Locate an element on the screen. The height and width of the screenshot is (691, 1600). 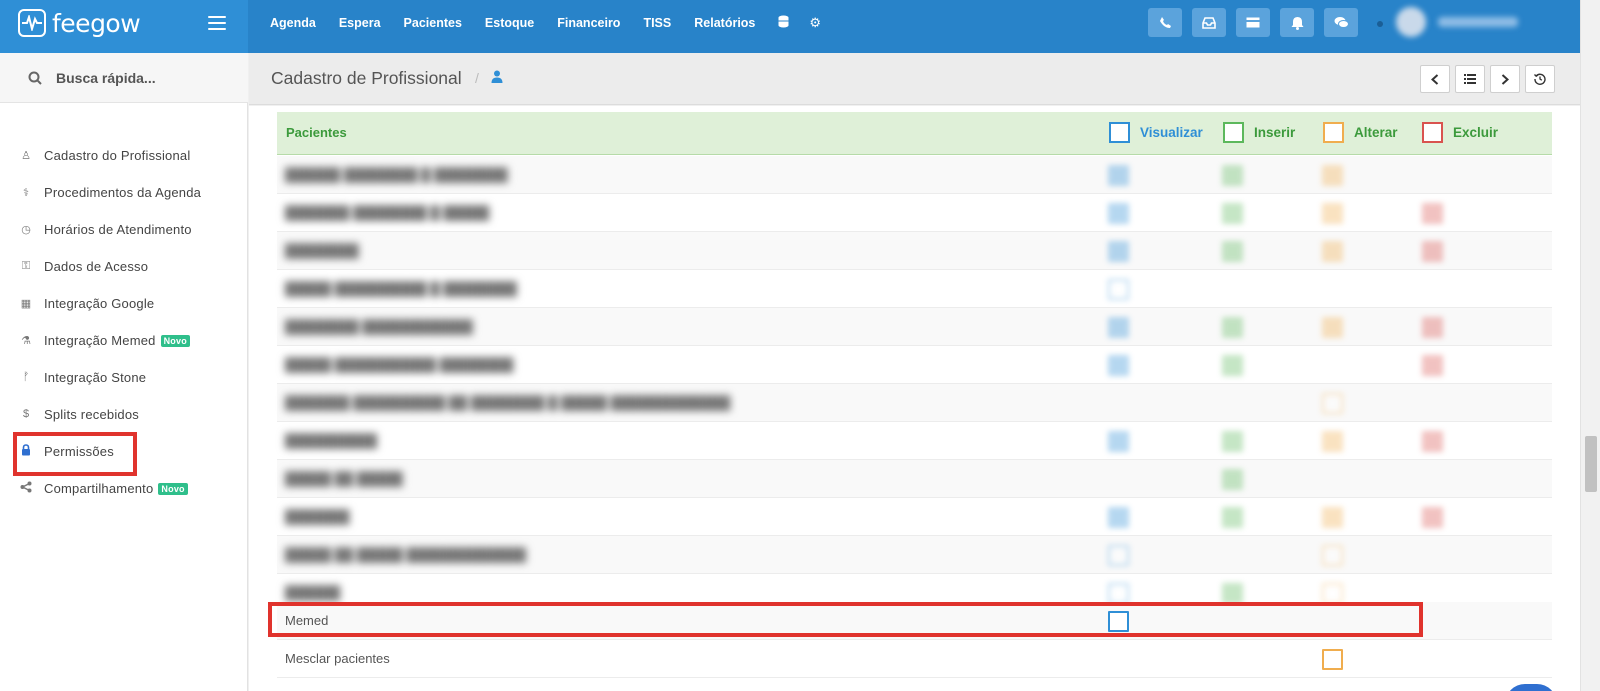
nav-financeiro: Financeiro is located at coordinates (588, 23).